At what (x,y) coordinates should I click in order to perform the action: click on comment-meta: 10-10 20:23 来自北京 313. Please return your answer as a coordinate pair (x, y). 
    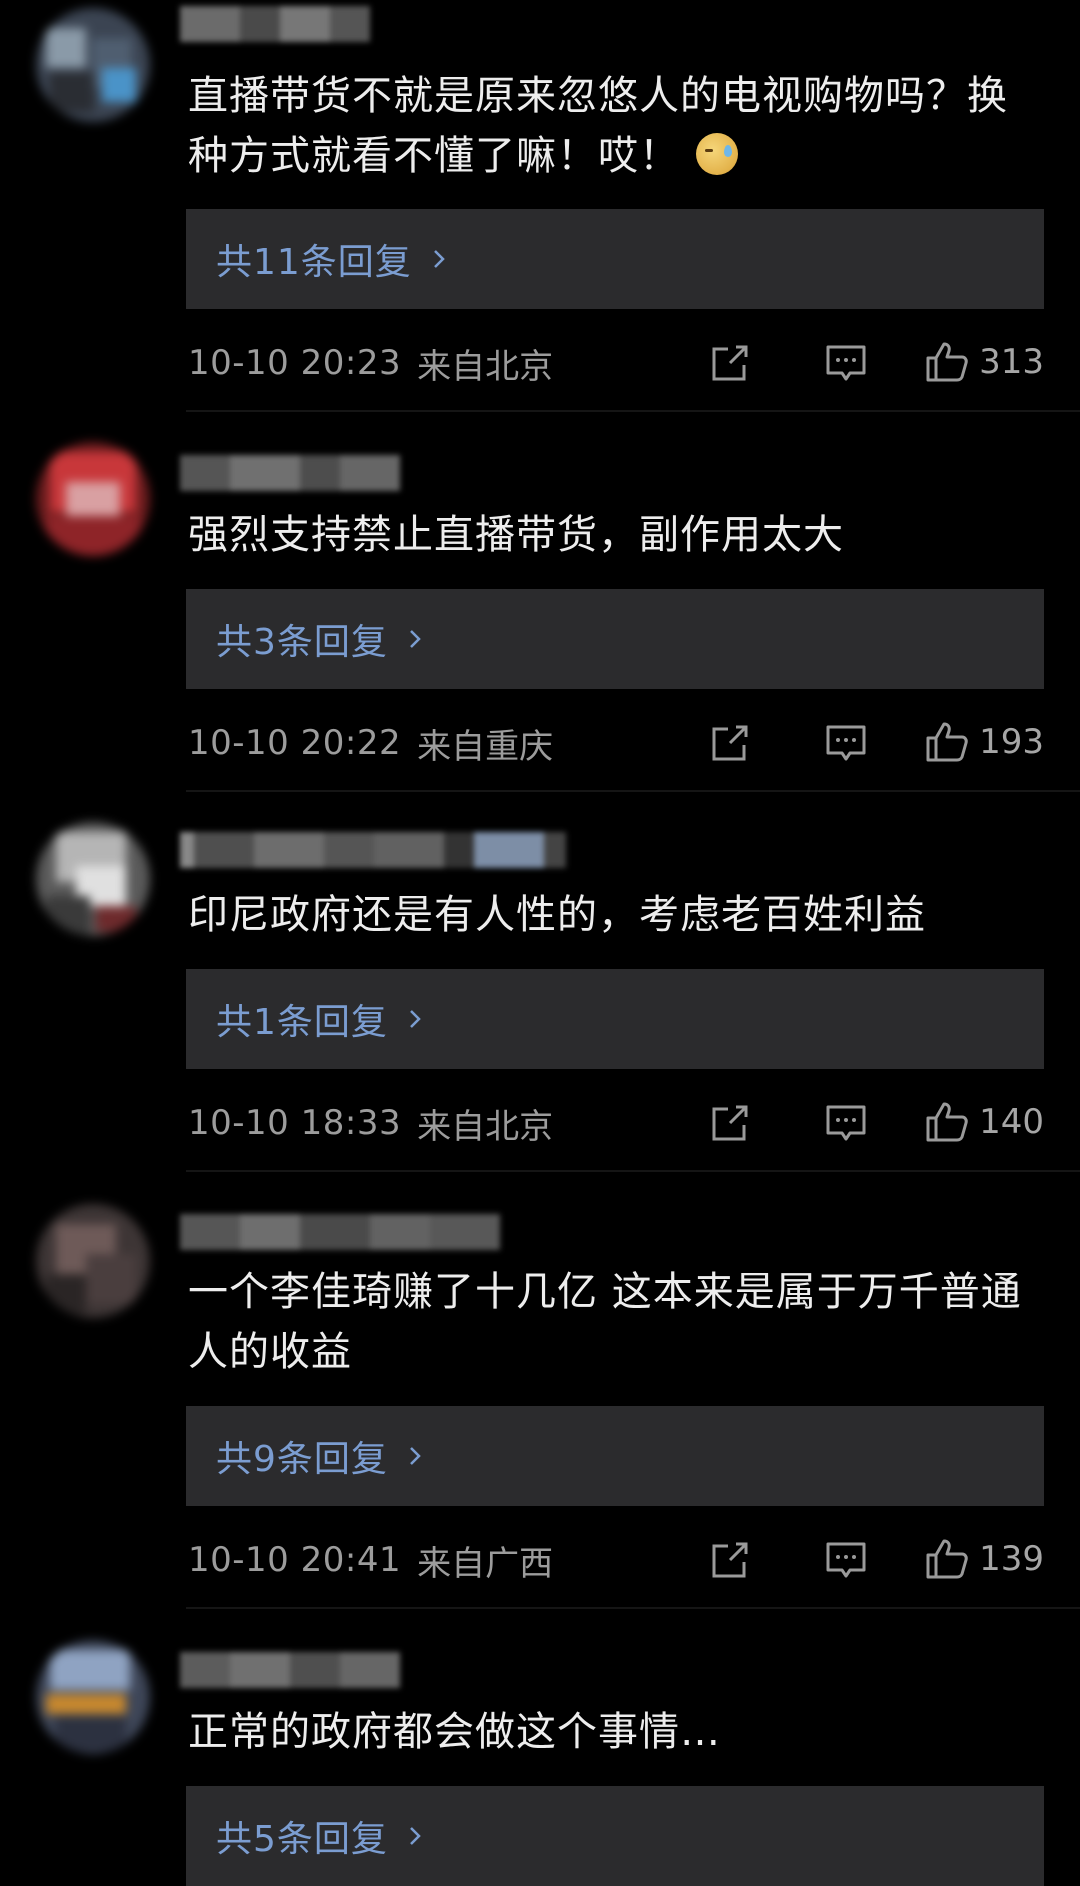
    Looking at the image, I should click on (616, 363).